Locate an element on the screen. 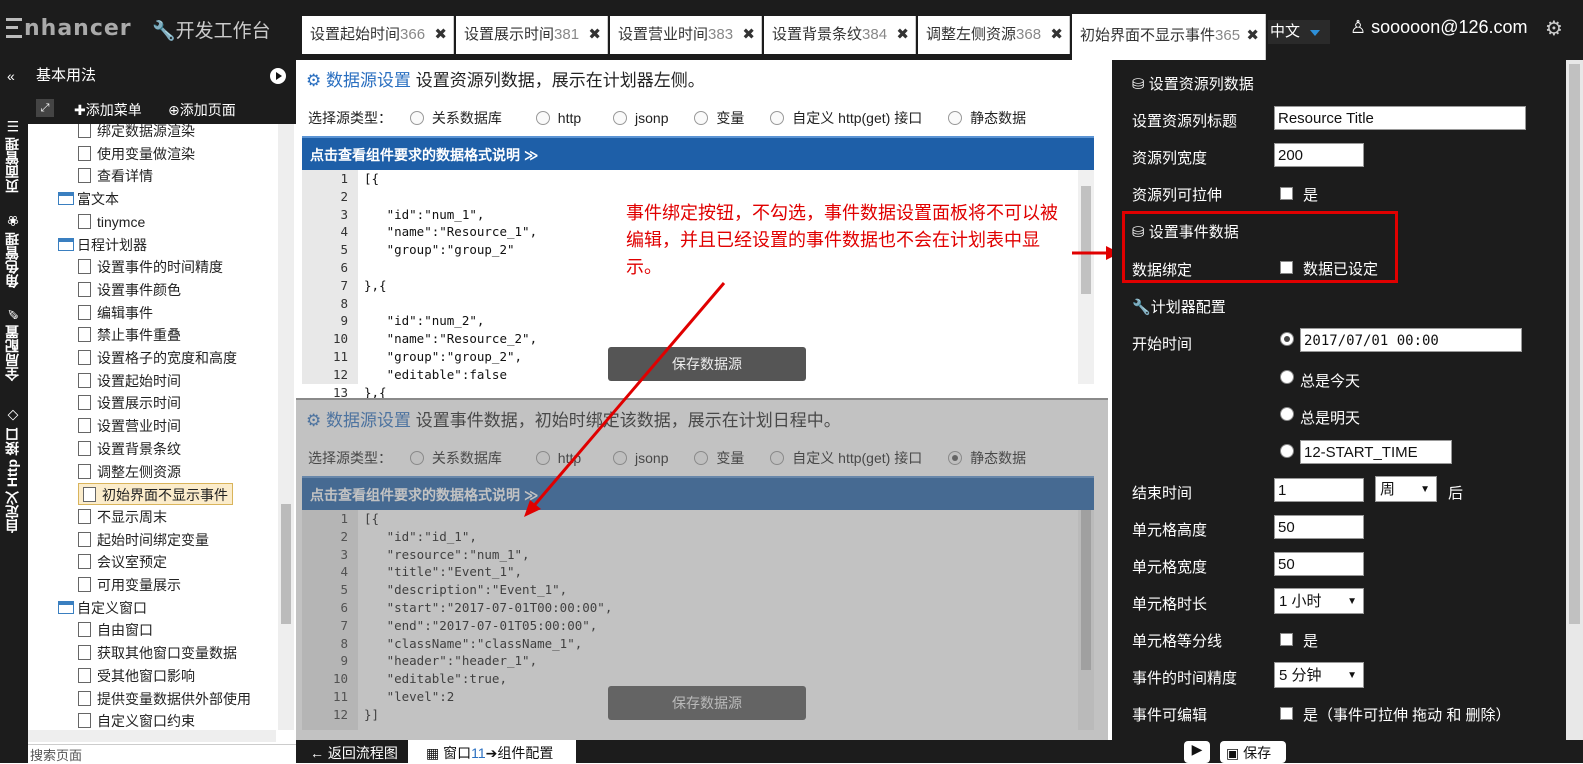  end-time-input: 1 is located at coordinates (1319, 490).